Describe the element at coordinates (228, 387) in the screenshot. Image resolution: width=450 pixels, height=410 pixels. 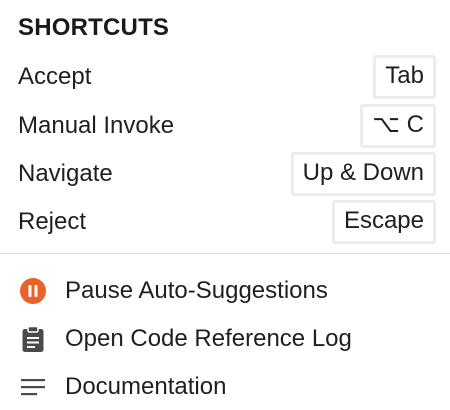
I see `documentation-button: Documentation` at that location.